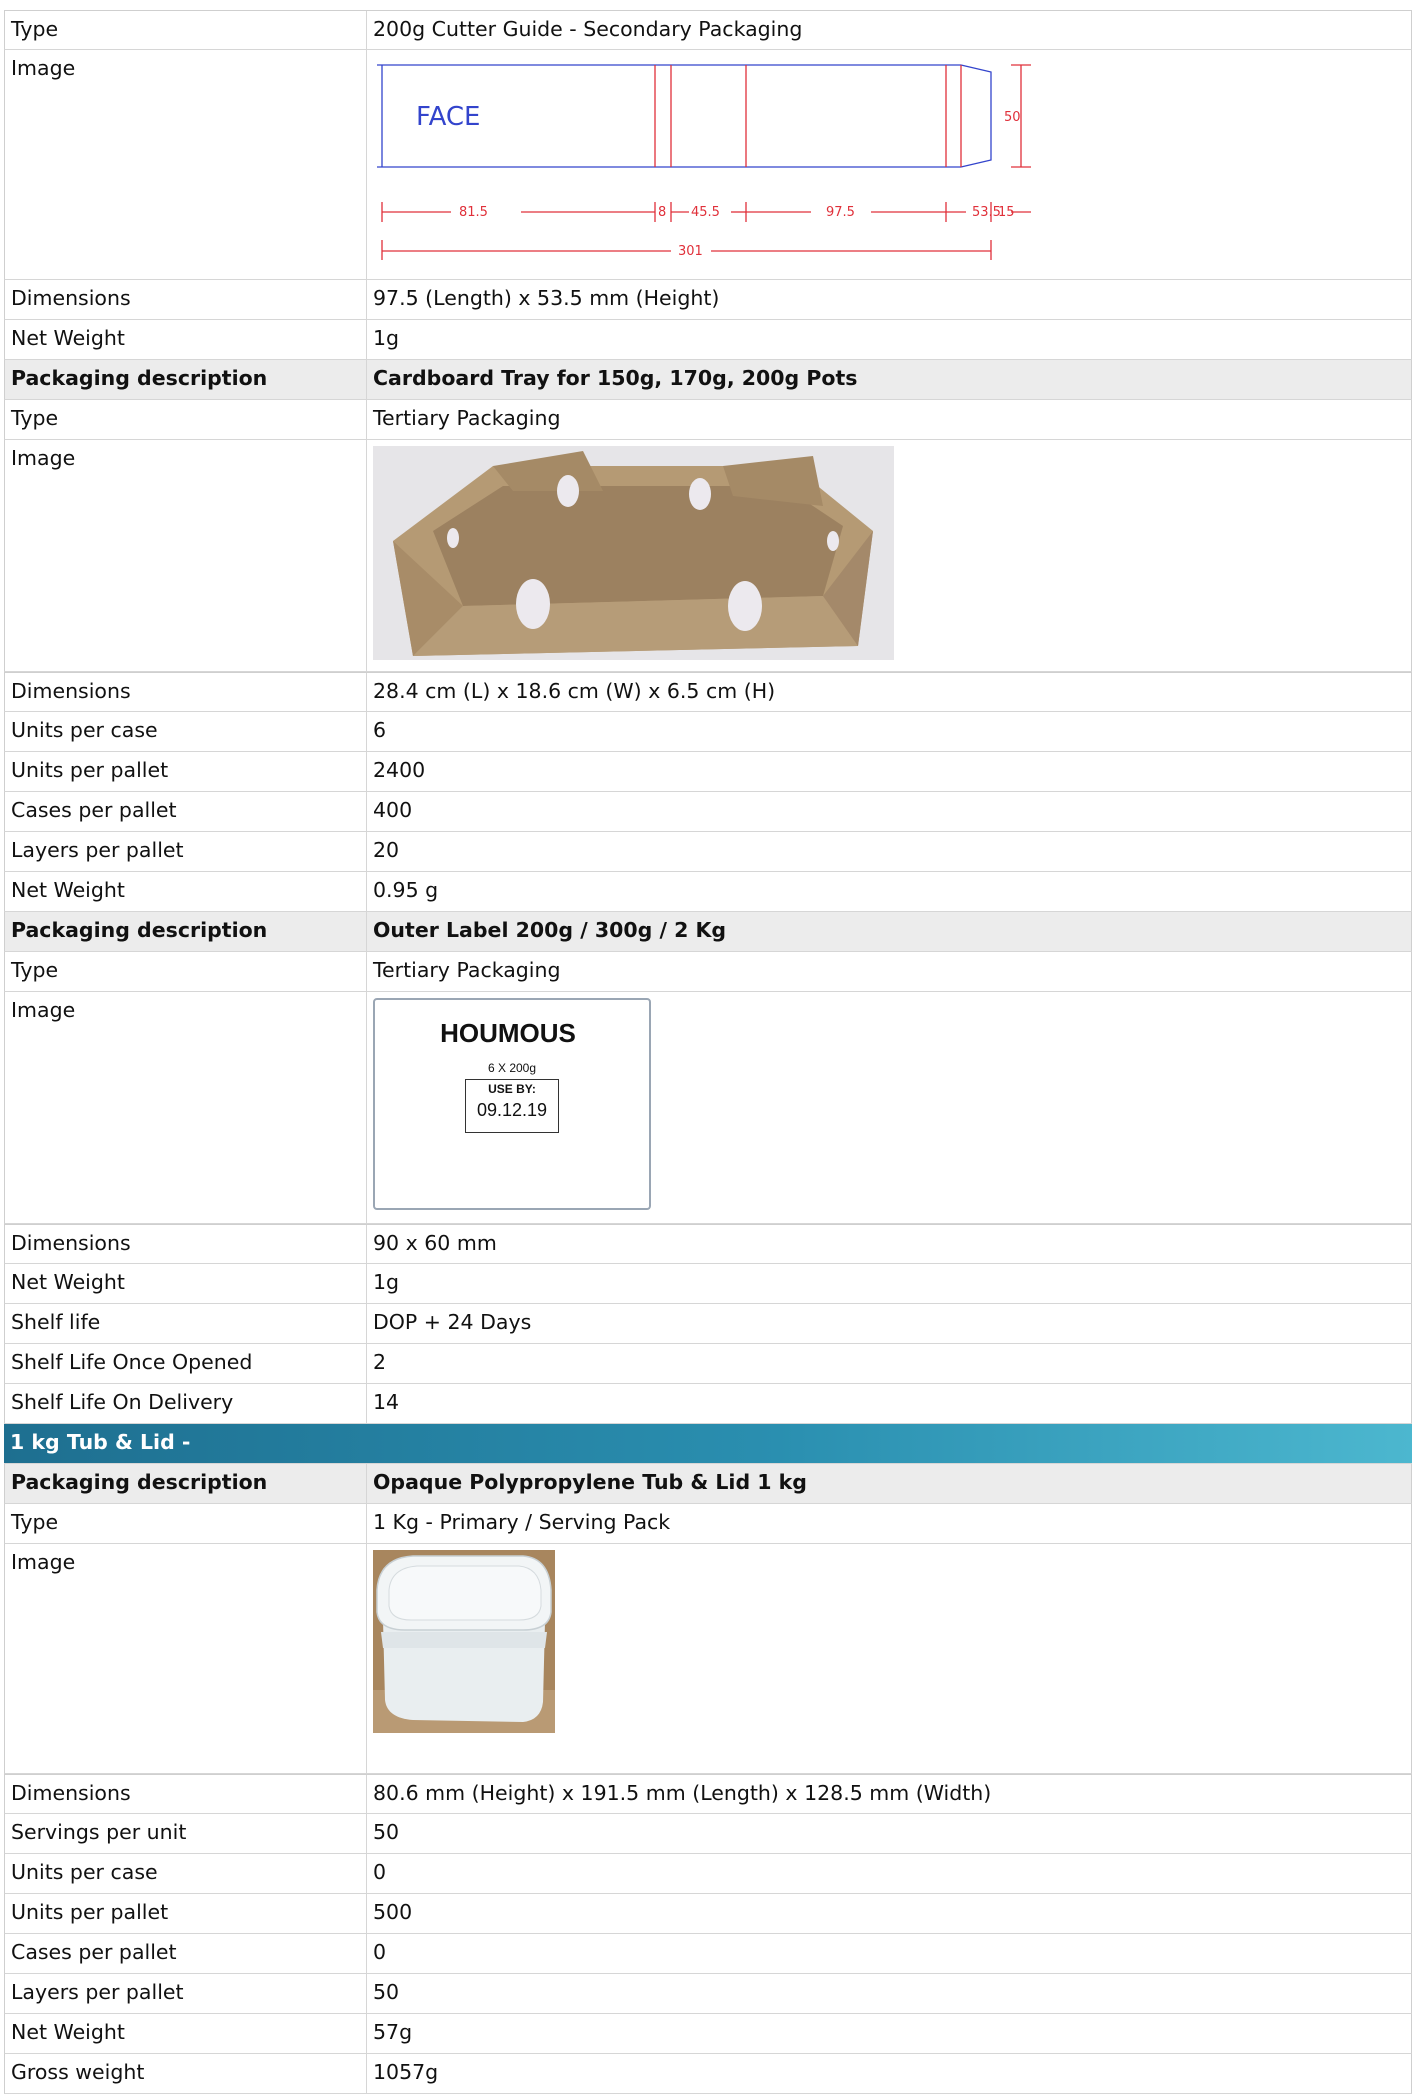 The height and width of the screenshot is (2094, 1416). What do you see at coordinates (508, 1033) in the screenshot?
I see `label-title: HOUMOUS` at bounding box center [508, 1033].